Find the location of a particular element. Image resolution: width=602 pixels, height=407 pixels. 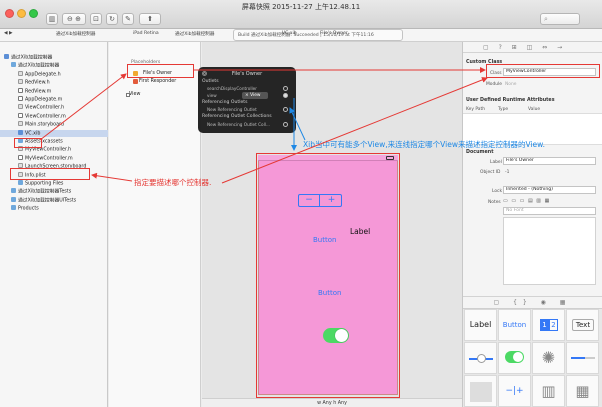

arrow-note-to-class is located at coordinates (354, 130).